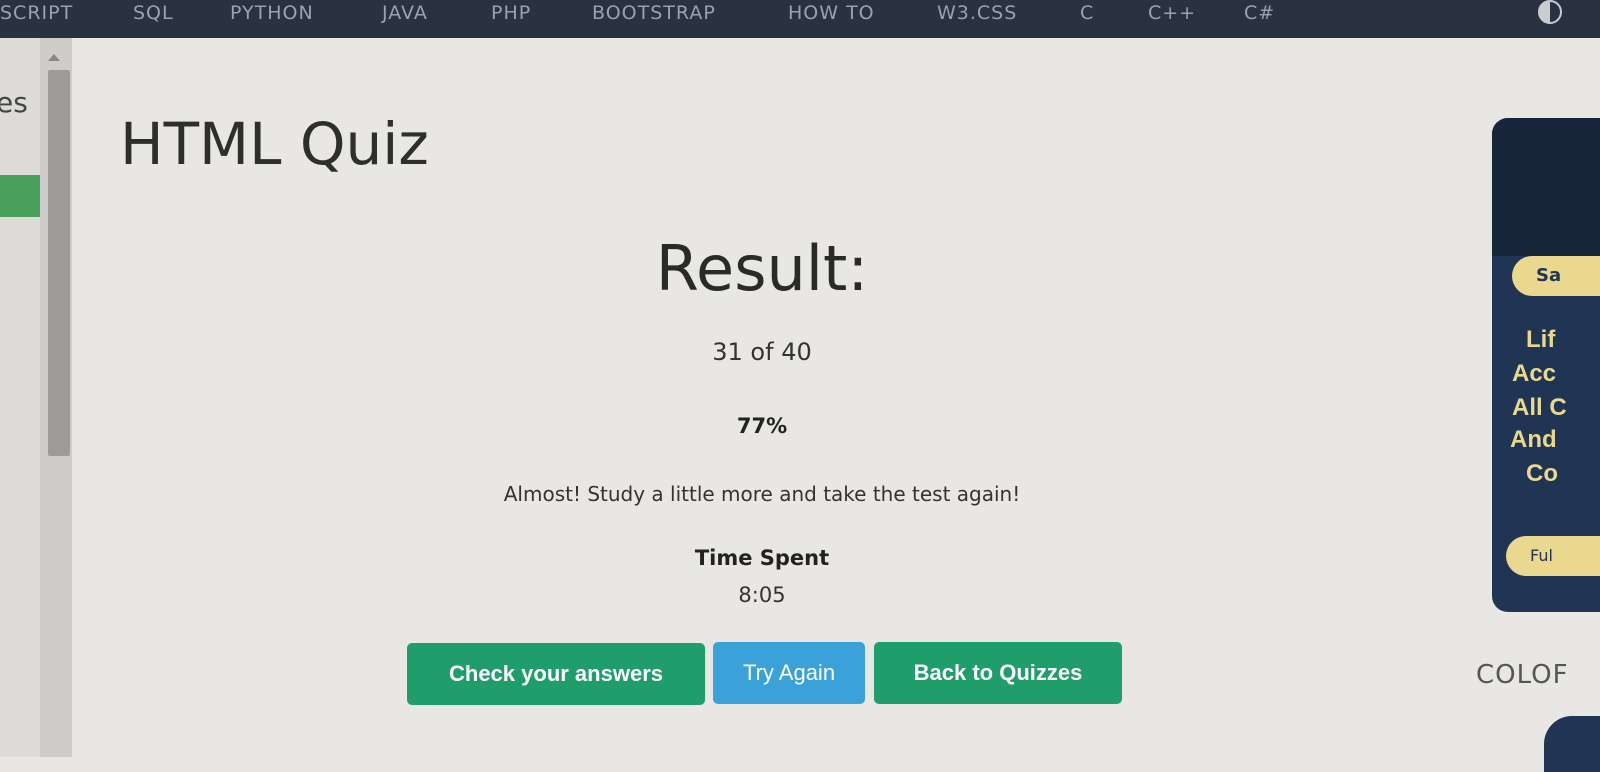  Describe the element at coordinates (831, 13) in the screenshot. I see `nav-item-how-to: HOW TO` at that location.